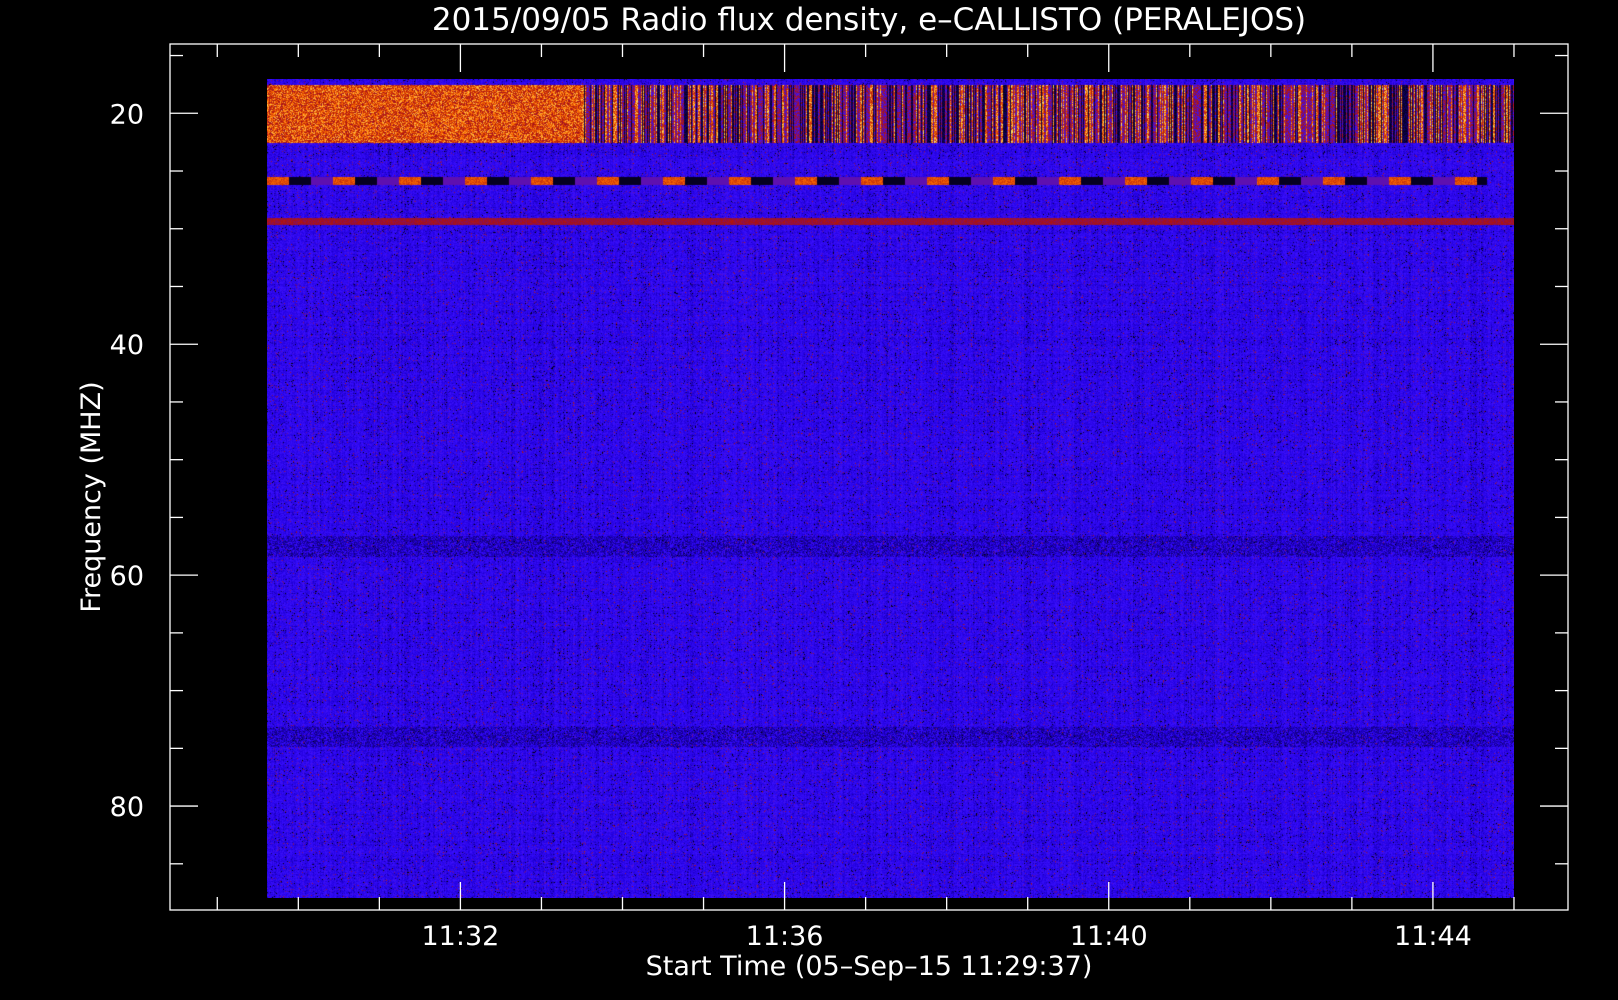  Describe the element at coordinates (460, 936) in the screenshot. I see `x-tick-label: 11:32` at that location.